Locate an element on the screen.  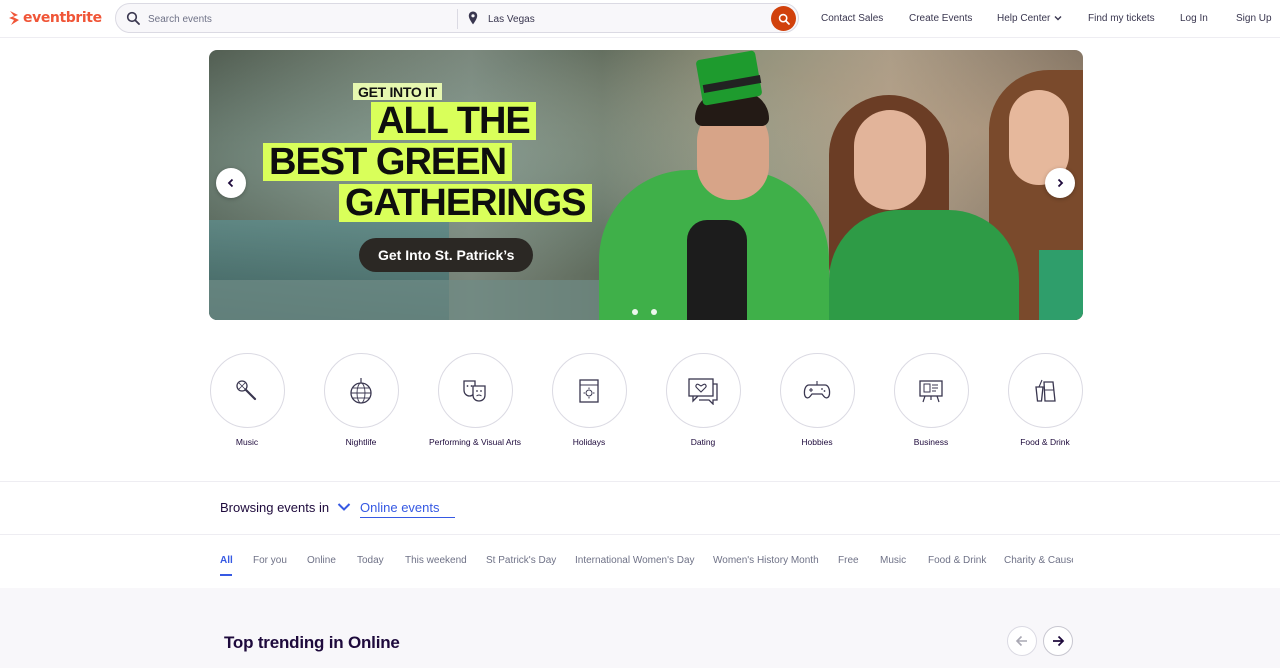
trending-section: Top trending in Online is located at coordinates (640, 628).